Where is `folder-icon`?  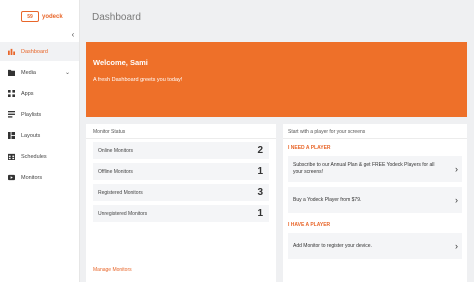
folder-icon is located at coordinates (11, 72).